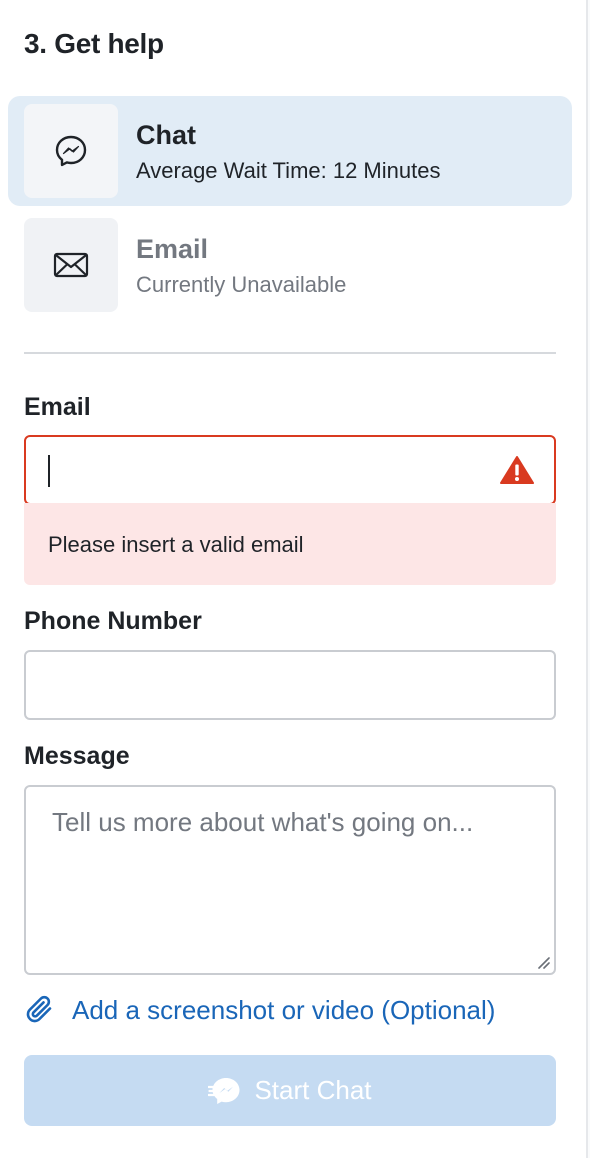 The image size is (590, 1158). Describe the element at coordinates (166, 135) in the screenshot. I see `option-chat-title: Chat` at that location.